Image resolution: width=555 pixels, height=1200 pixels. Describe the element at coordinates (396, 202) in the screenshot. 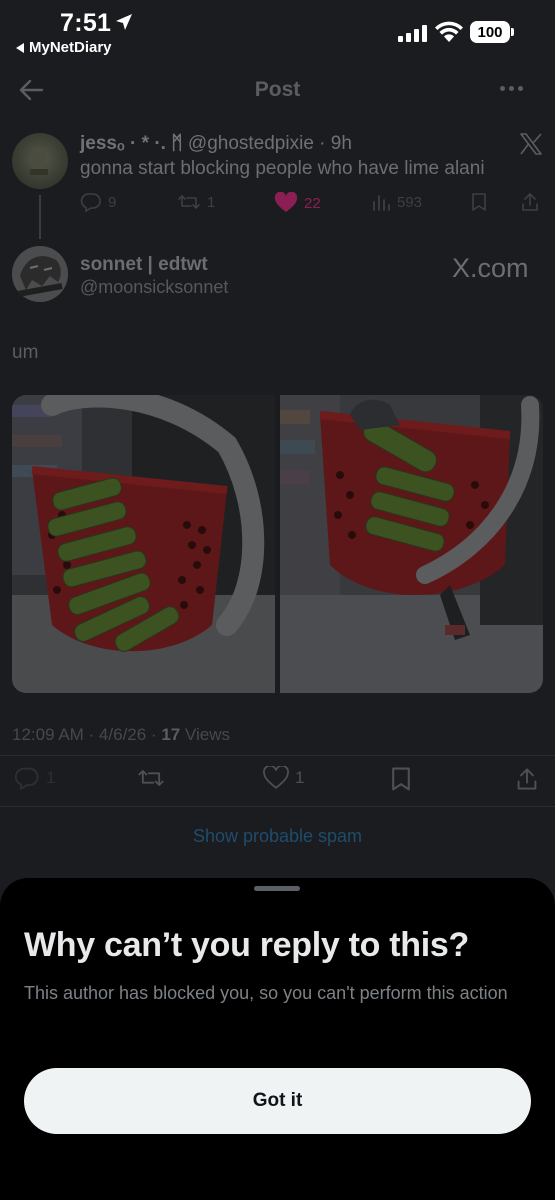

I see `parent-views-button: 593` at that location.